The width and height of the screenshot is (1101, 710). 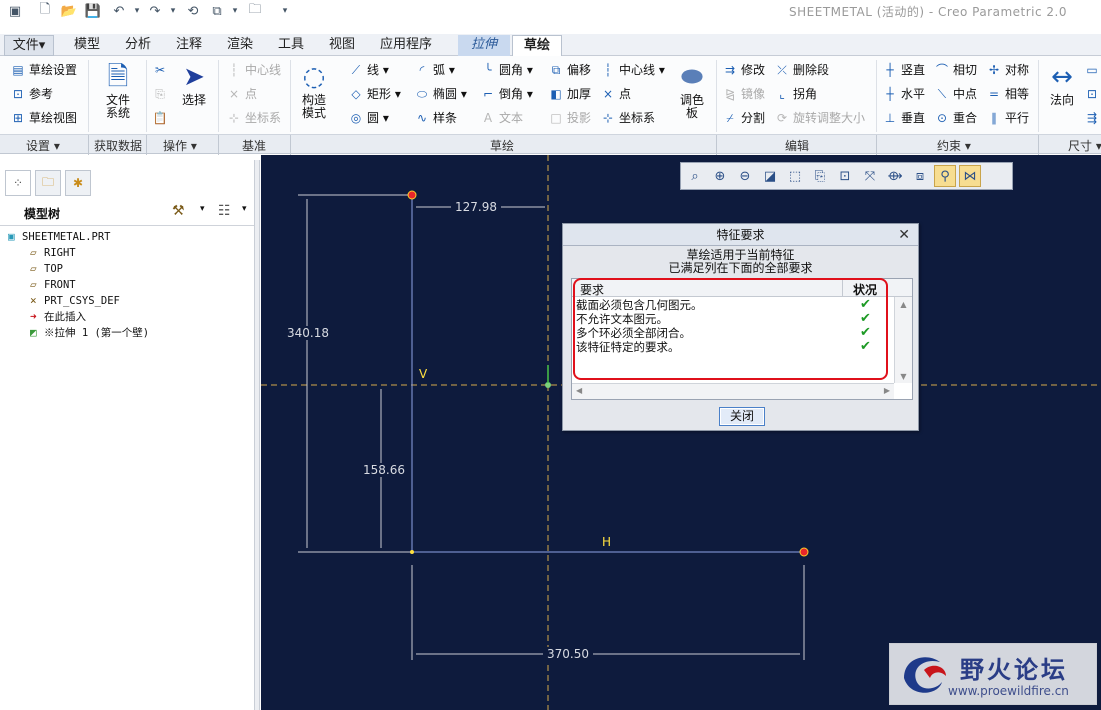 What do you see at coordinates (180, 145) in the screenshot?
I see `group-operations: 操作 ▾` at bounding box center [180, 145].